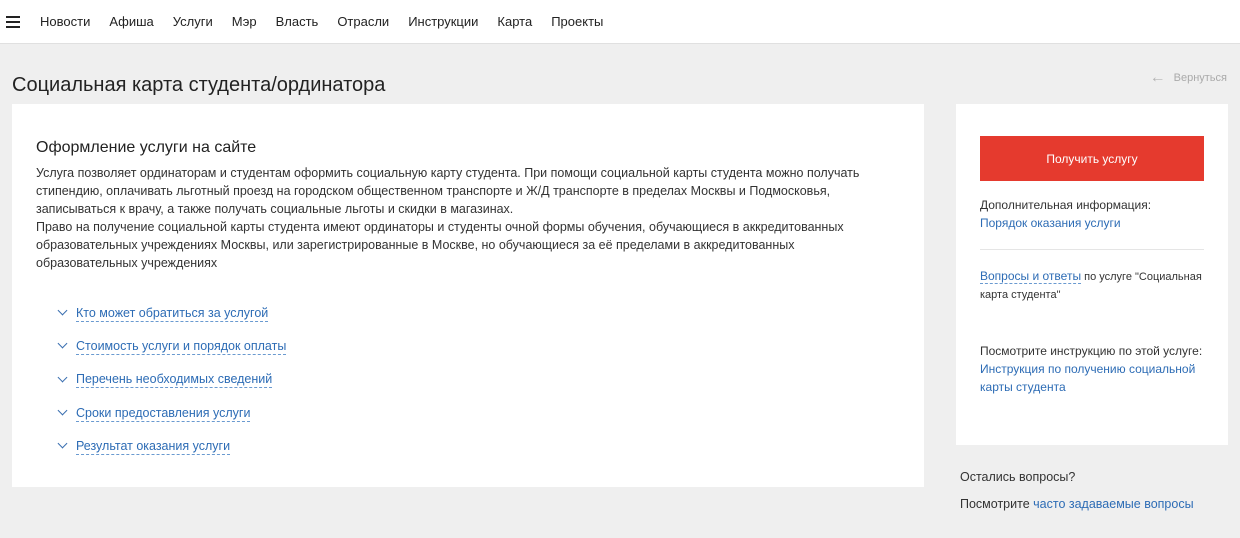 This screenshot has height=538, width=1240. I want to click on nav-item-instructions: Инструкции, so click(443, 21).